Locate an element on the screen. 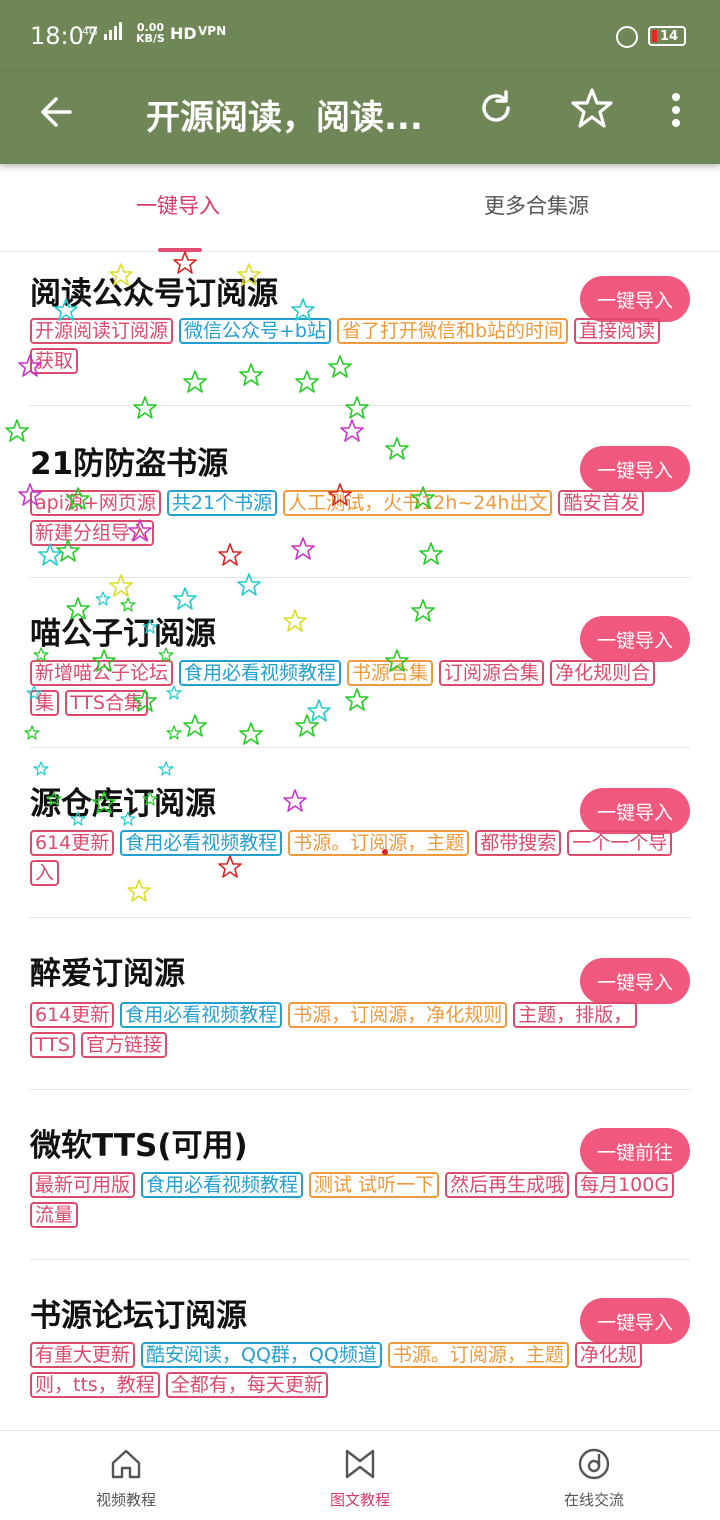  tag-list: 新增喵公子论坛 食用必看视频教程 书源合集 订阅源合集 净化规则合集 TTS合集 is located at coordinates (350, 688).